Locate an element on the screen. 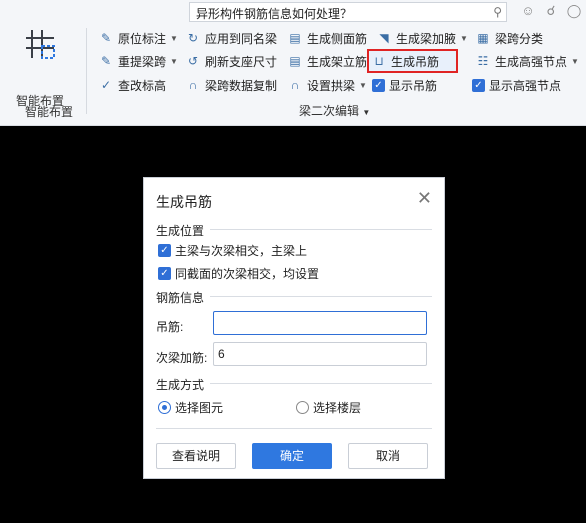 This screenshot has width=586, height=523. hanger-field-label: 吊筋: is located at coordinates (170, 327).